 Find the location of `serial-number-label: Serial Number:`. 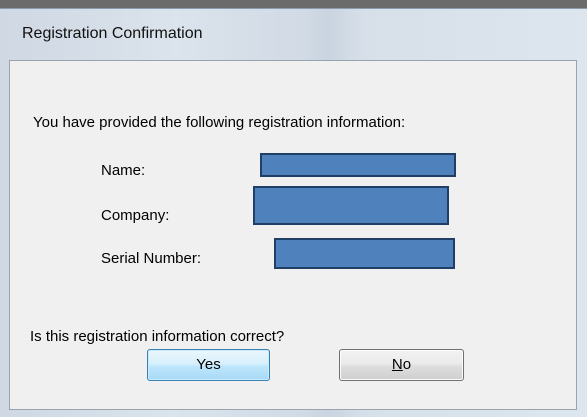

serial-number-label: Serial Number: is located at coordinates (151, 258).